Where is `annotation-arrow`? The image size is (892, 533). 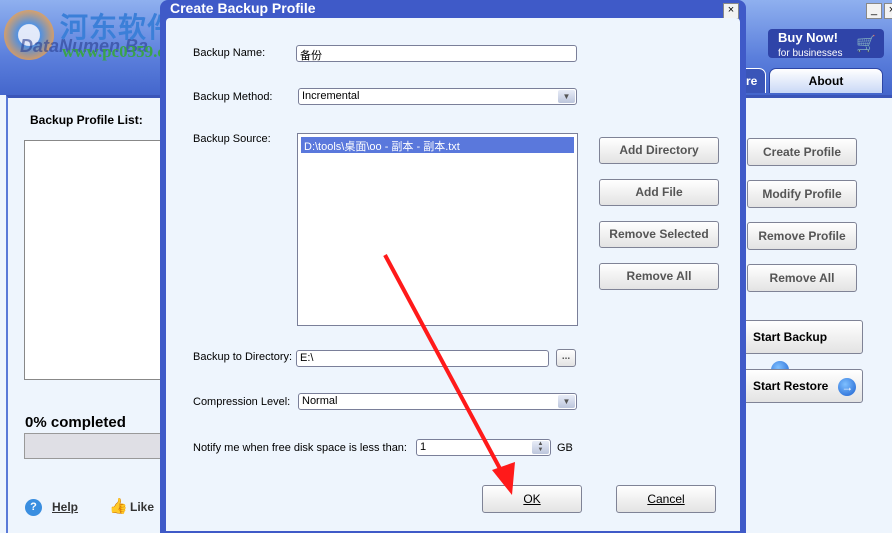 annotation-arrow is located at coordinates (449, 374).